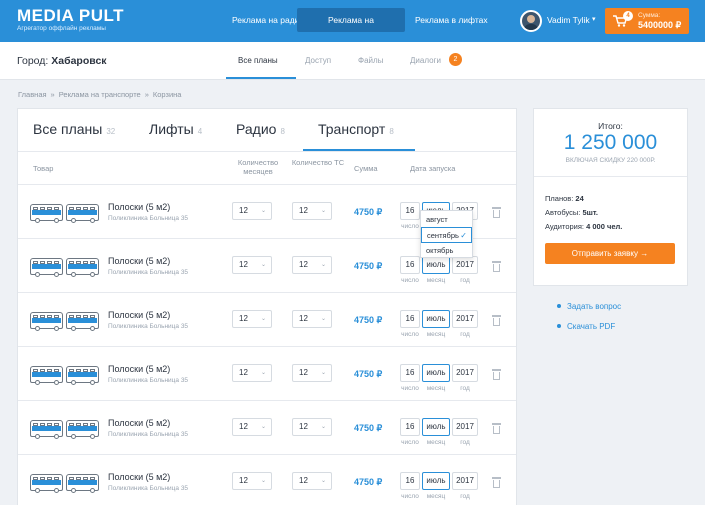  What do you see at coordinates (660, 25) in the screenshot?
I see `cart-sum-value: 5400000 ₽` at bounding box center [660, 25].